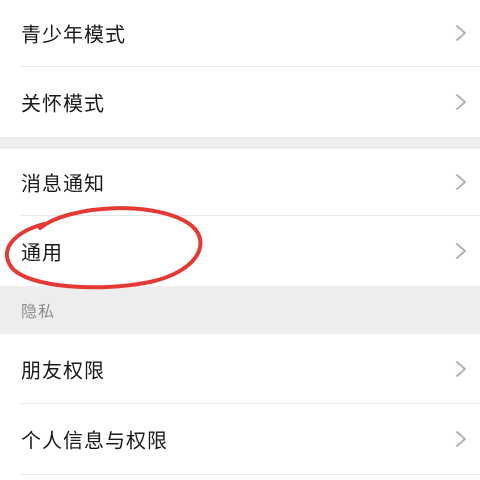 This screenshot has width=480, height=480. What do you see at coordinates (240, 102) in the screenshot?
I see `settings-item-care-mode: 关怀模式` at bounding box center [240, 102].